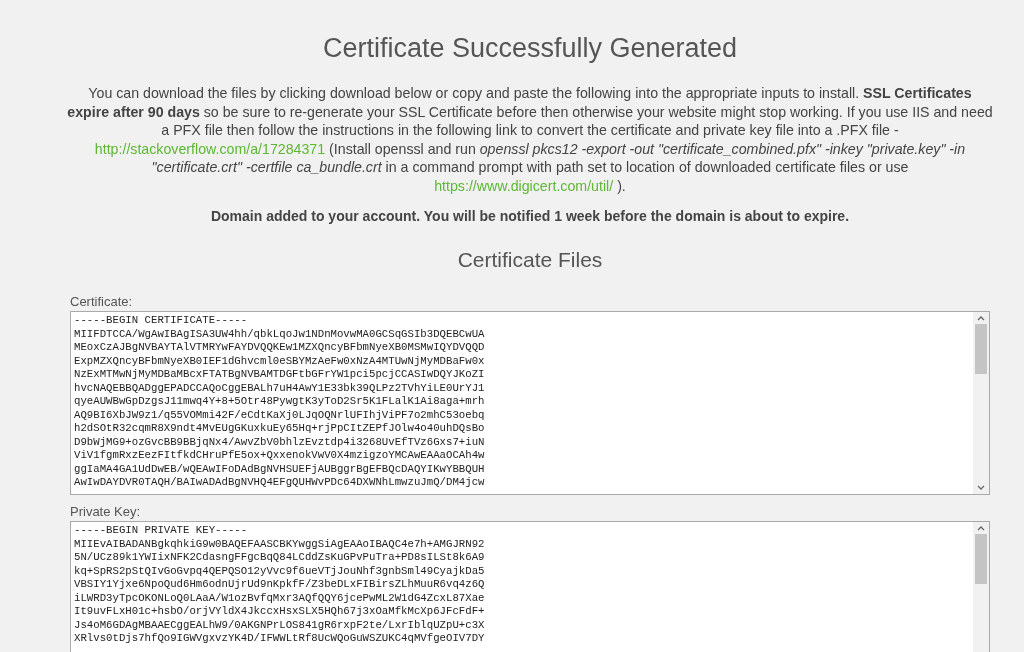 The width and height of the screenshot is (1024, 652). What do you see at coordinates (530, 216) in the screenshot?
I see `domain-notice: Domain added to your account. You will be notified 1 week before the domain is about to expire.` at bounding box center [530, 216].